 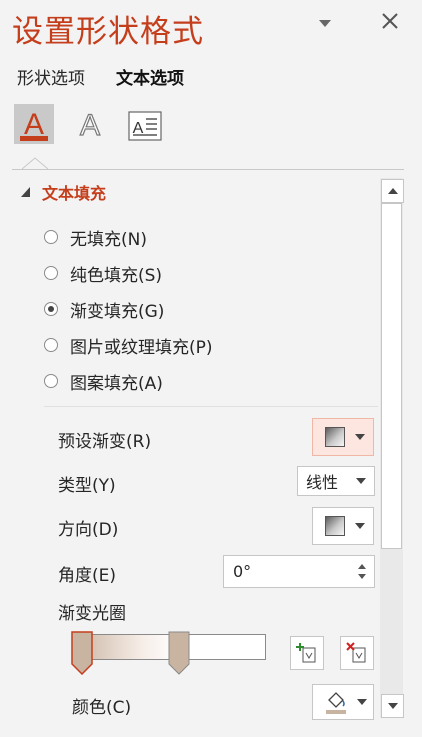 I want to click on fill-option-solid: 纯色填充(S), so click(x=103, y=273).